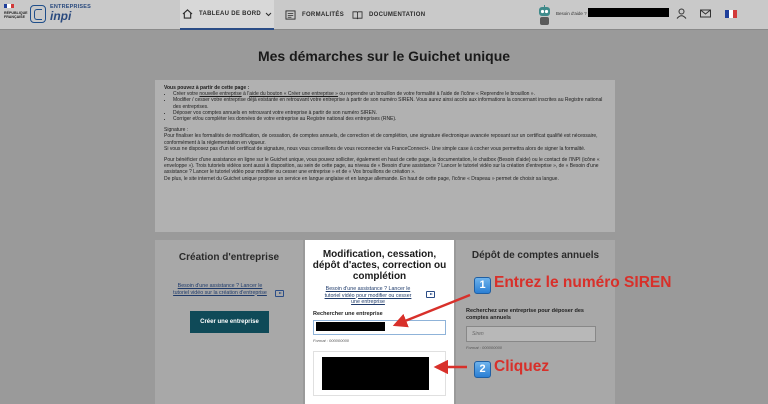 This screenshot has height=404, width=768. Describe the element at coordinates (38, 14) in the screenshot. I see `inpi-logo-mark` at that location.